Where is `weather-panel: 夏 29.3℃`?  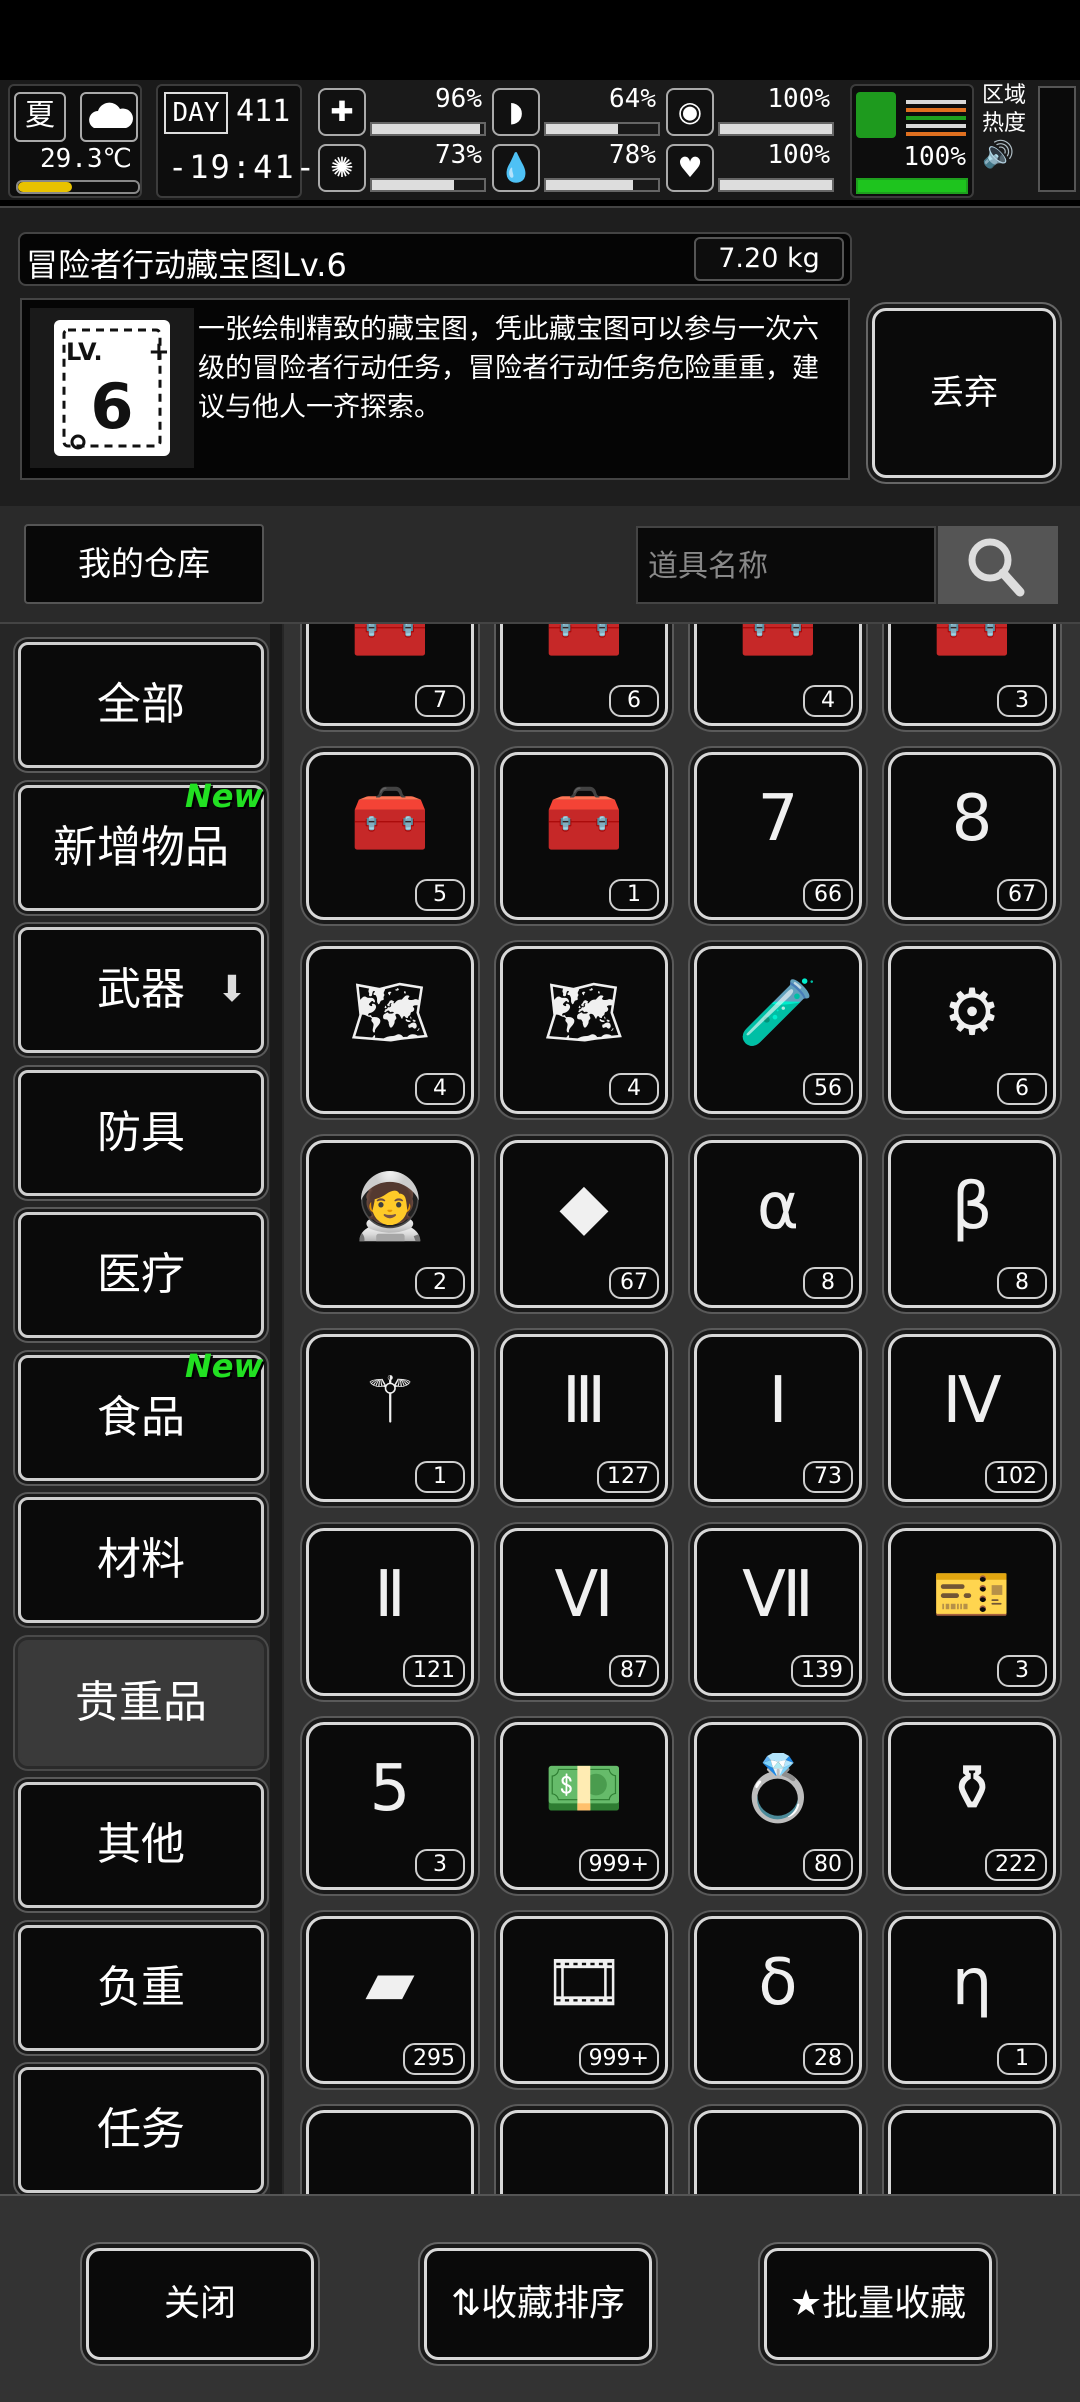 weather-panel: 夏 29.3℃ is located at coordinates (75, 141).